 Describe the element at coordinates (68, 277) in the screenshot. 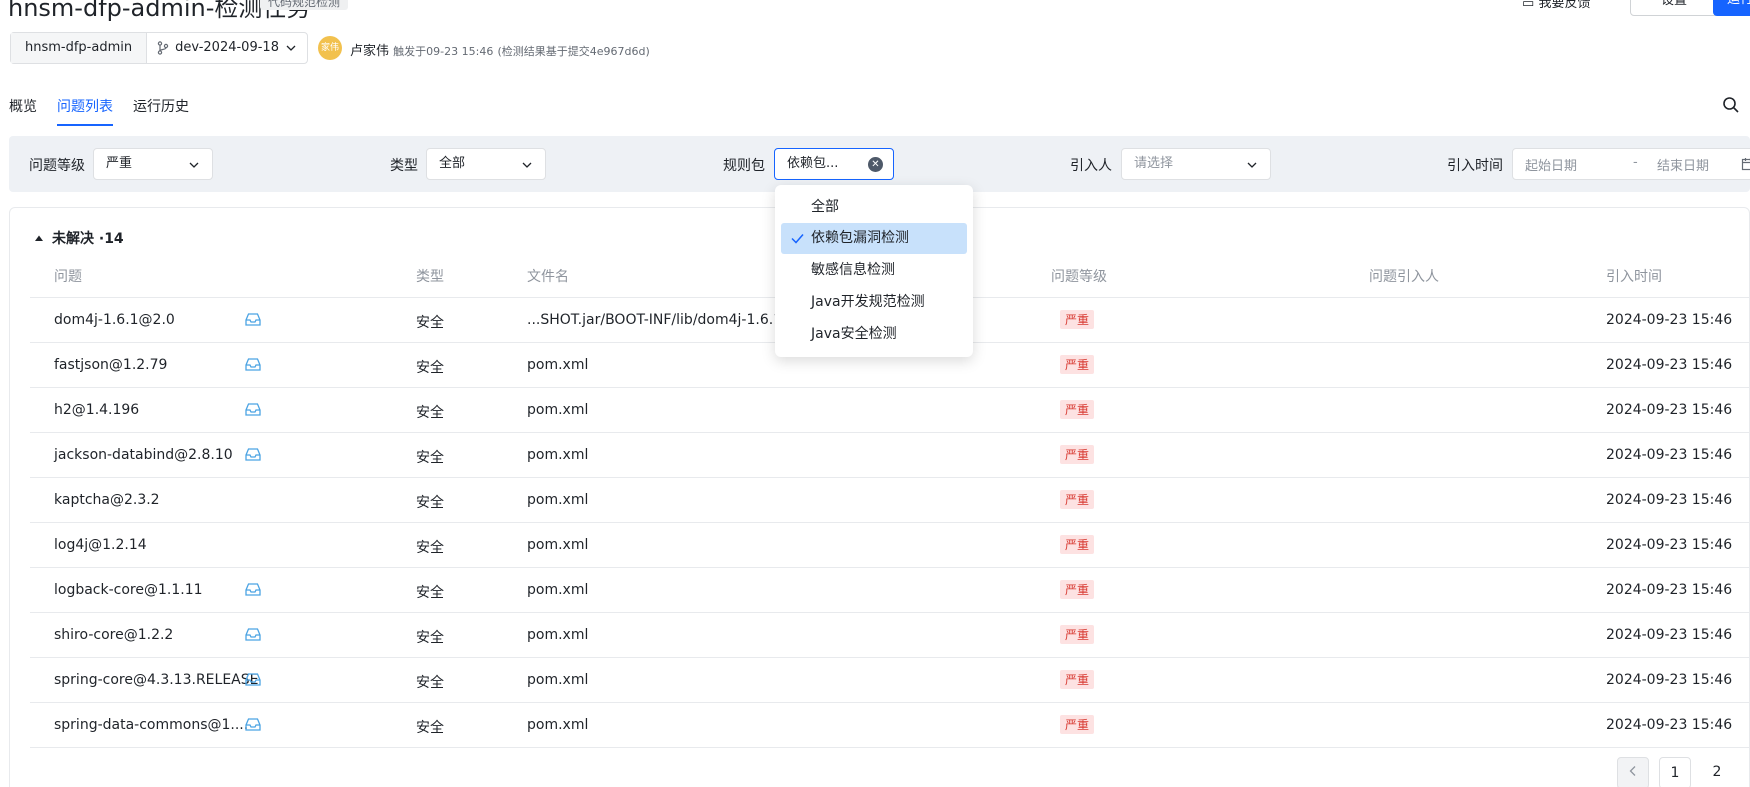

I see `column-header-issue: 问题` at that location.